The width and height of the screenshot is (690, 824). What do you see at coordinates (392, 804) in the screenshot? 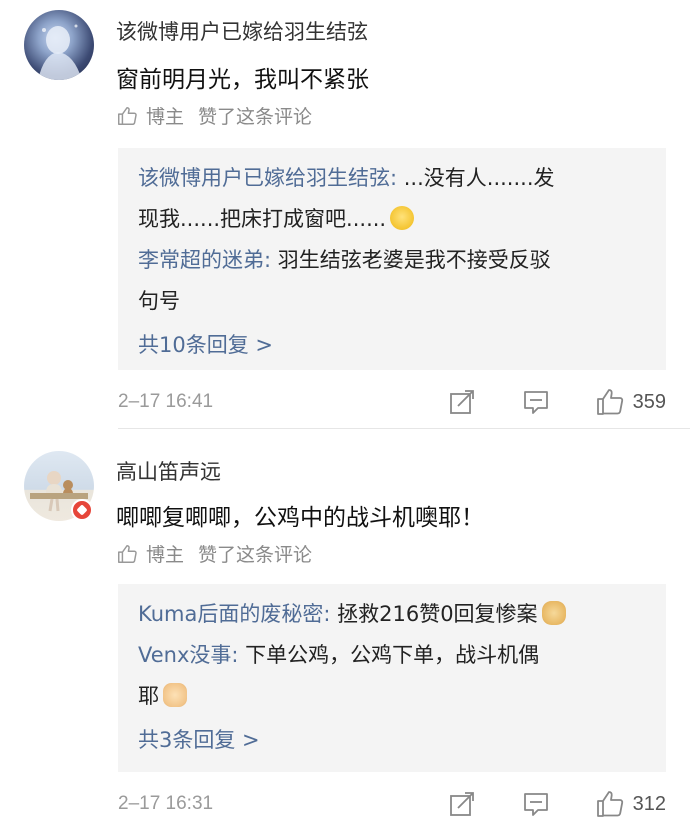
I see `comment-footer: 2–17 16:31 312` at bounding box center [392, 804].